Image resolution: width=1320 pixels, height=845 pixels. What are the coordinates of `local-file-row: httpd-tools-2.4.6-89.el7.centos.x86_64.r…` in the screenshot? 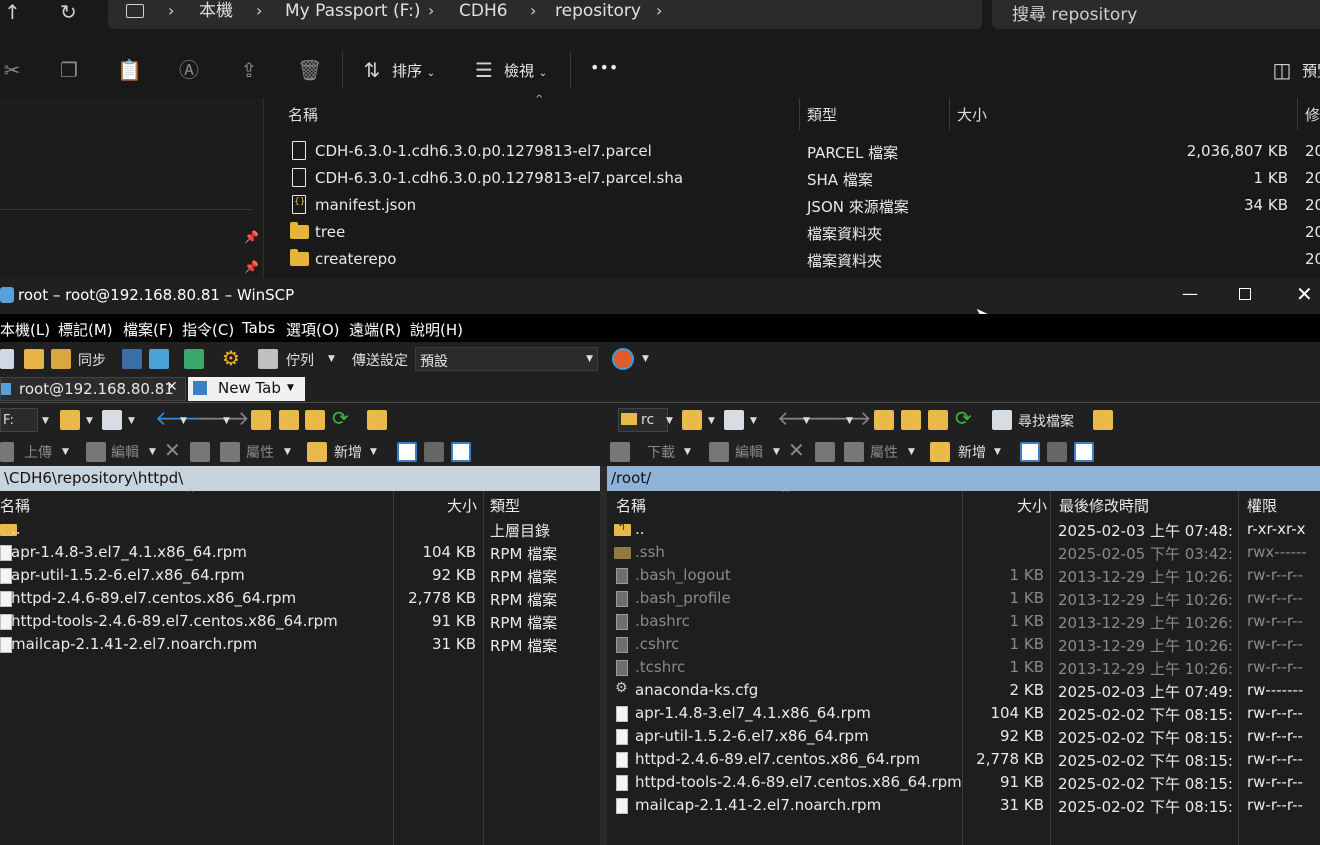 It's located at (300, 621).